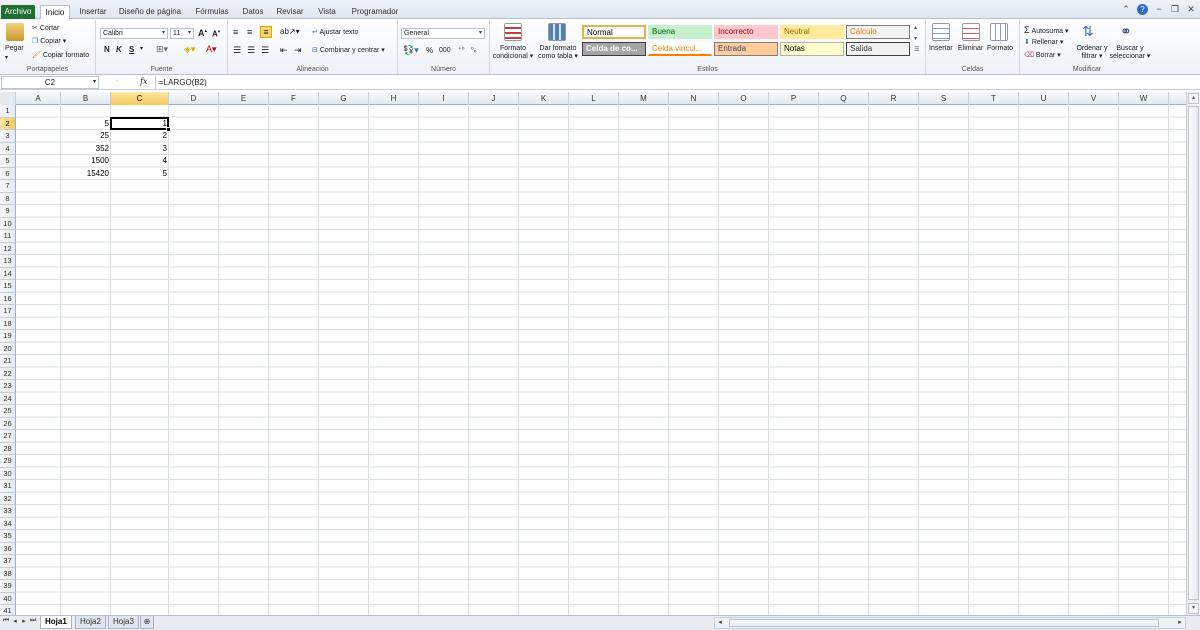 This screenshot has height=630, width=1200. I want to click on row-header-15: 15, so click(8, 286).